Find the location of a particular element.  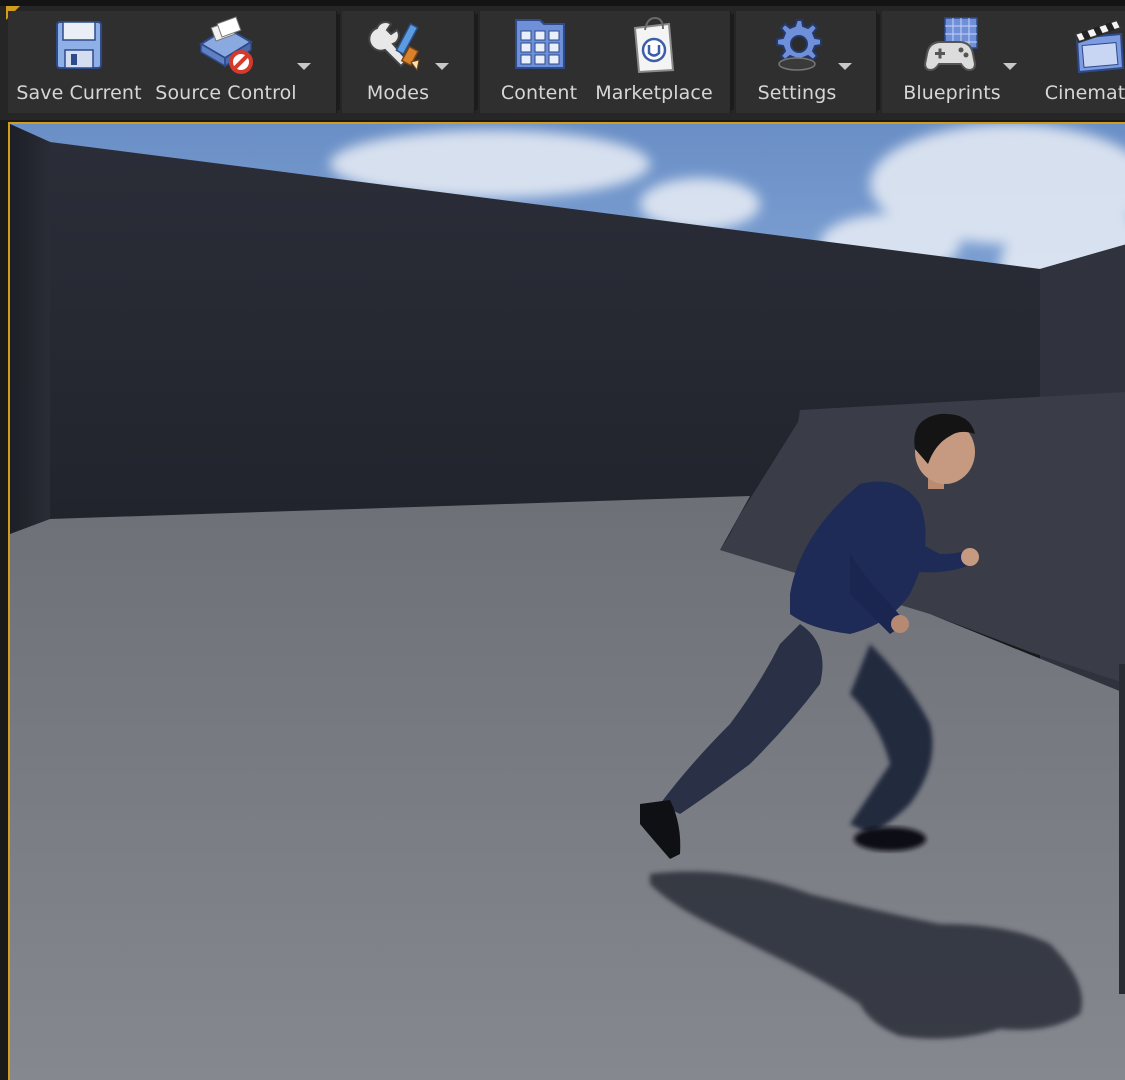

content-grid-icon is located at coordinates (540, 44).